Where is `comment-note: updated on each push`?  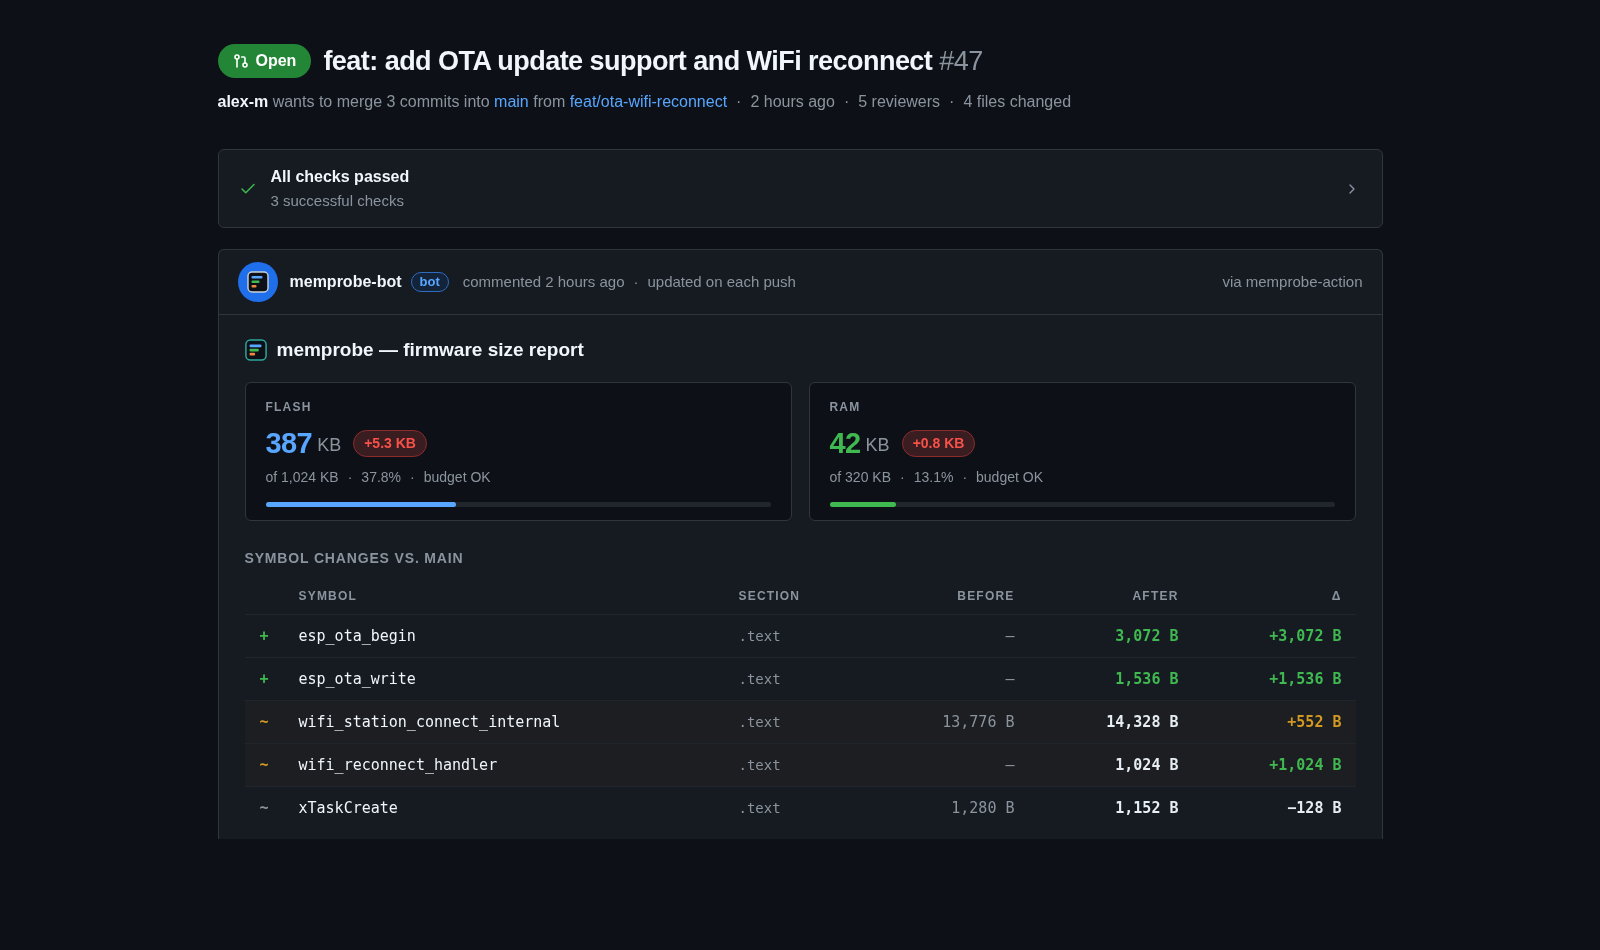
comment-note: updated on each push is located at coordinates (721, 281).